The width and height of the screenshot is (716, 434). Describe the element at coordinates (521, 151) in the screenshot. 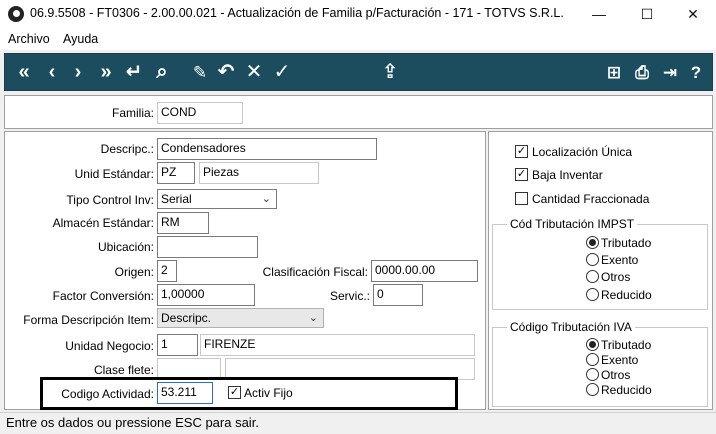

I see `localizacion-unica-checkbox: ✓` at that location.